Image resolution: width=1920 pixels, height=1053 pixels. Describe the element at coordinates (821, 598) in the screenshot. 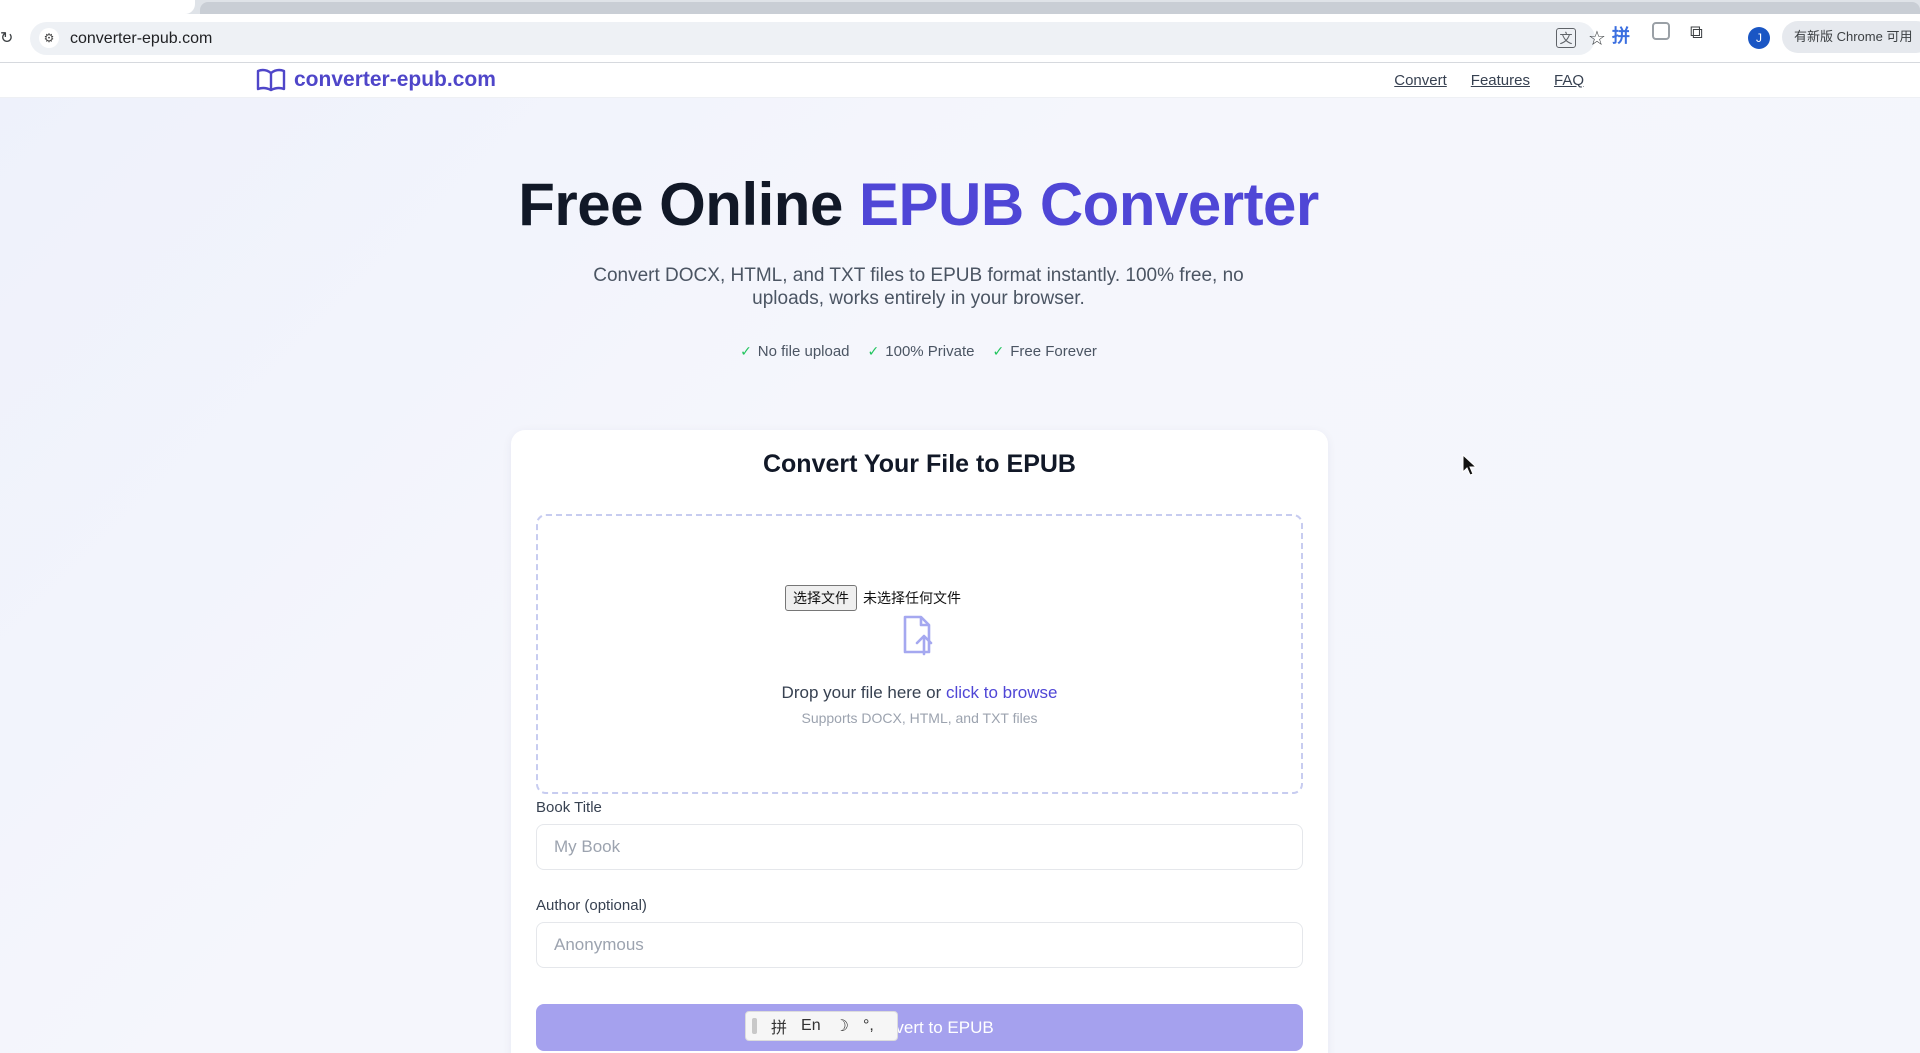

I see `choose-file-button: 选择文件` at that location.